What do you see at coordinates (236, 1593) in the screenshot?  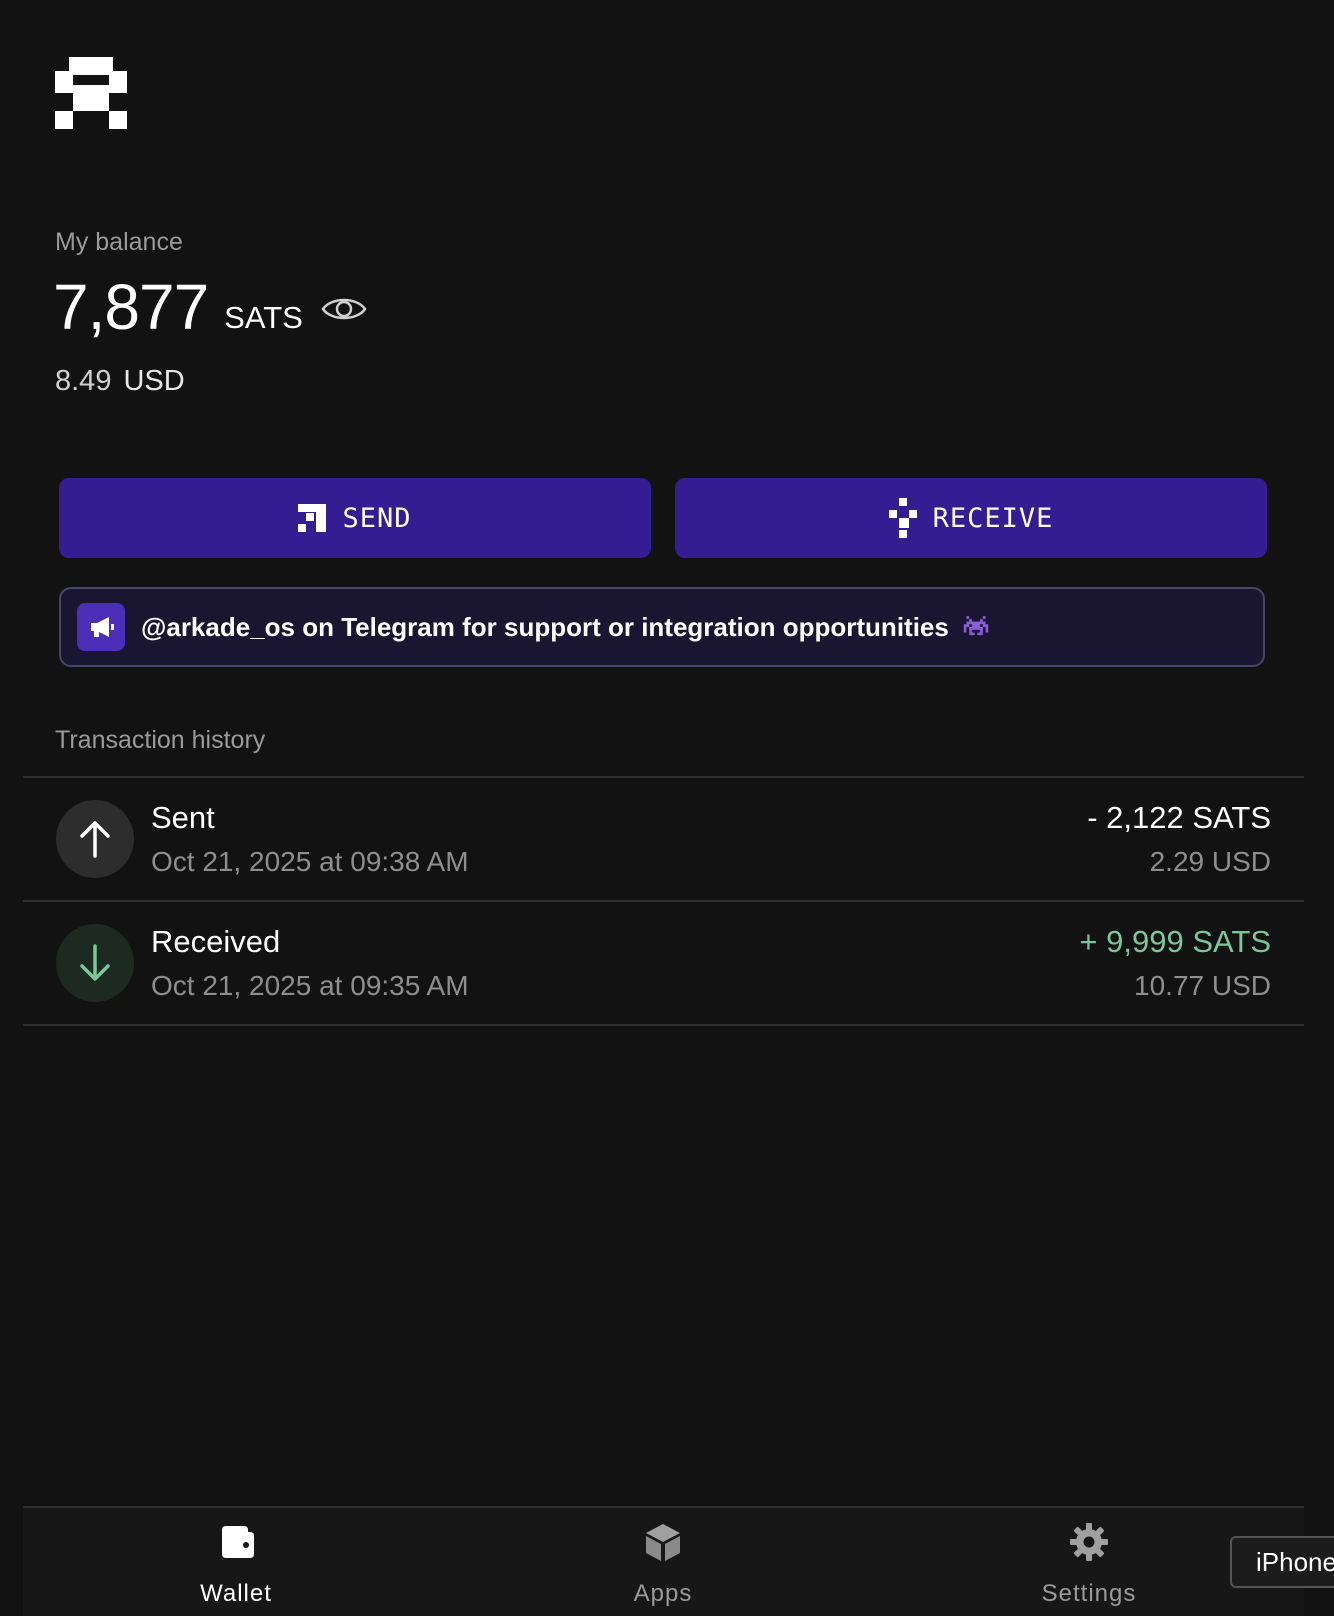 I see `nav-label-wallet: Wallet` at bounding box center [236, 1593].